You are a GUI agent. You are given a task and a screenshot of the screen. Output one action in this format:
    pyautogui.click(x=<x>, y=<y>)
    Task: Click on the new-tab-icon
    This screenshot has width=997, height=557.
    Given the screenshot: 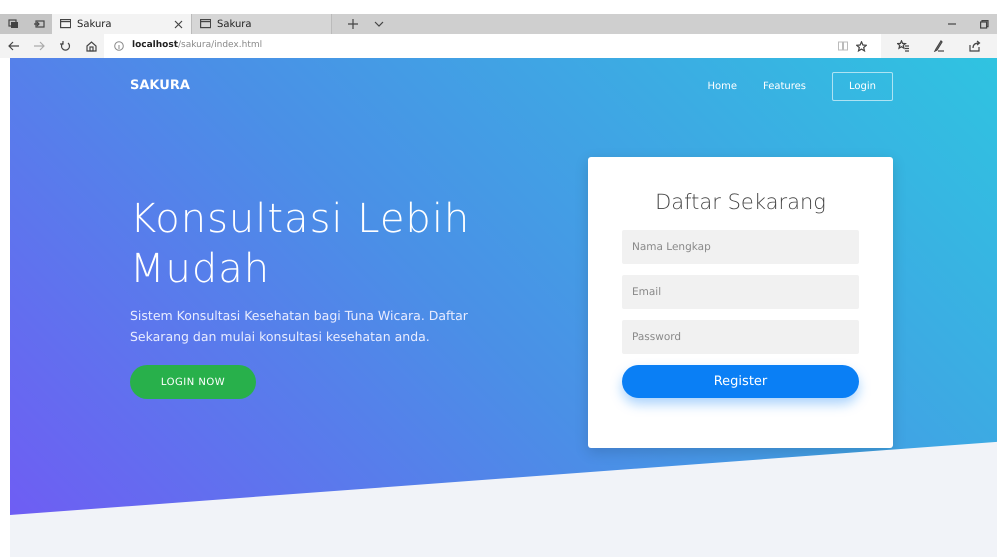 What is the action you would take?
    pyautogui.click(x=353, y=24)
    